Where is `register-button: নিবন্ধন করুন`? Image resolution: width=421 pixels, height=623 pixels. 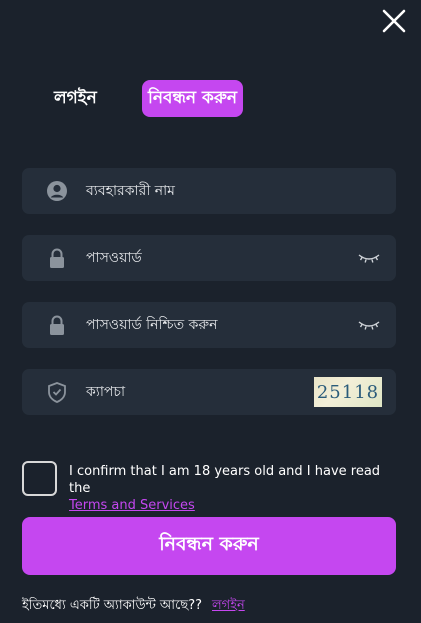
register-button: নিবন্ধন করুন is located at coordinates (209, 546).